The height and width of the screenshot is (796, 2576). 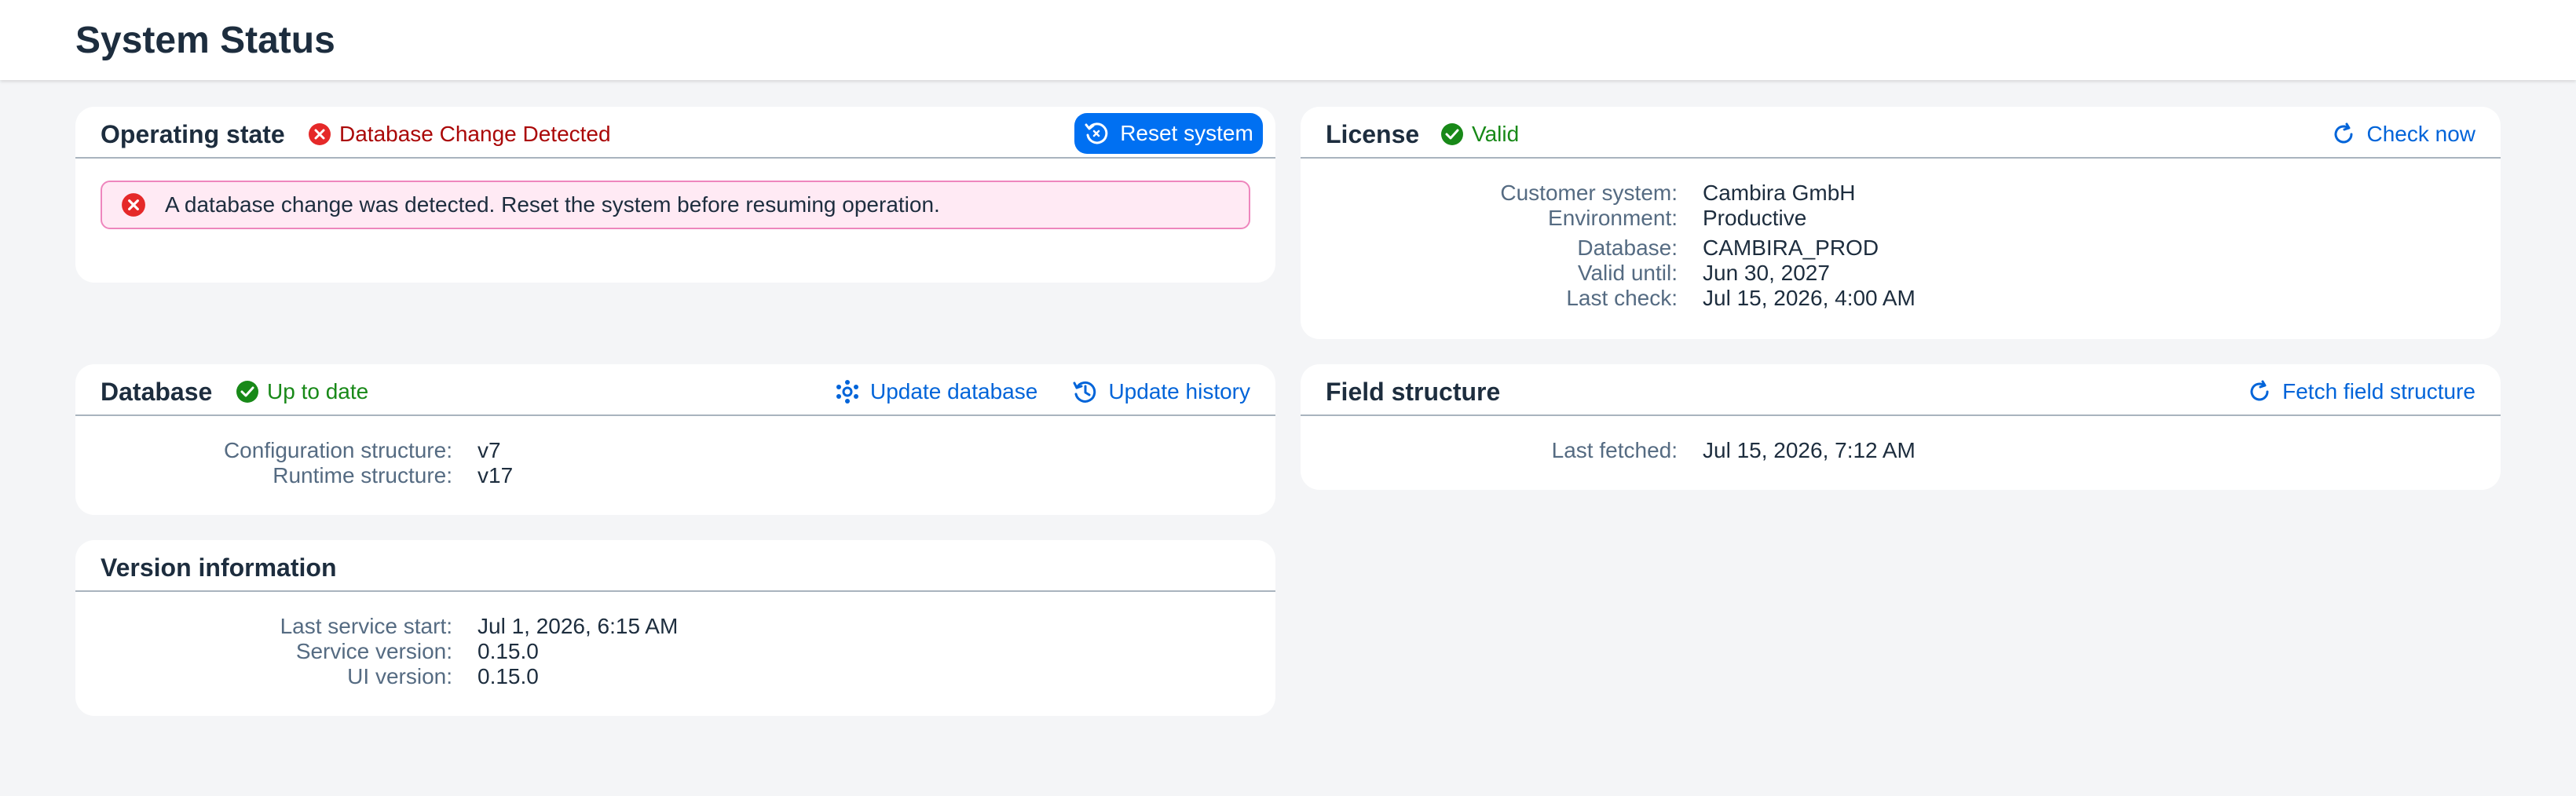 What do you see at coordinates (1810, 298) in the screenshot?
I see `field-value: Jul 15, 2026, 4:00 AM` at bounding box center [1810, 298].